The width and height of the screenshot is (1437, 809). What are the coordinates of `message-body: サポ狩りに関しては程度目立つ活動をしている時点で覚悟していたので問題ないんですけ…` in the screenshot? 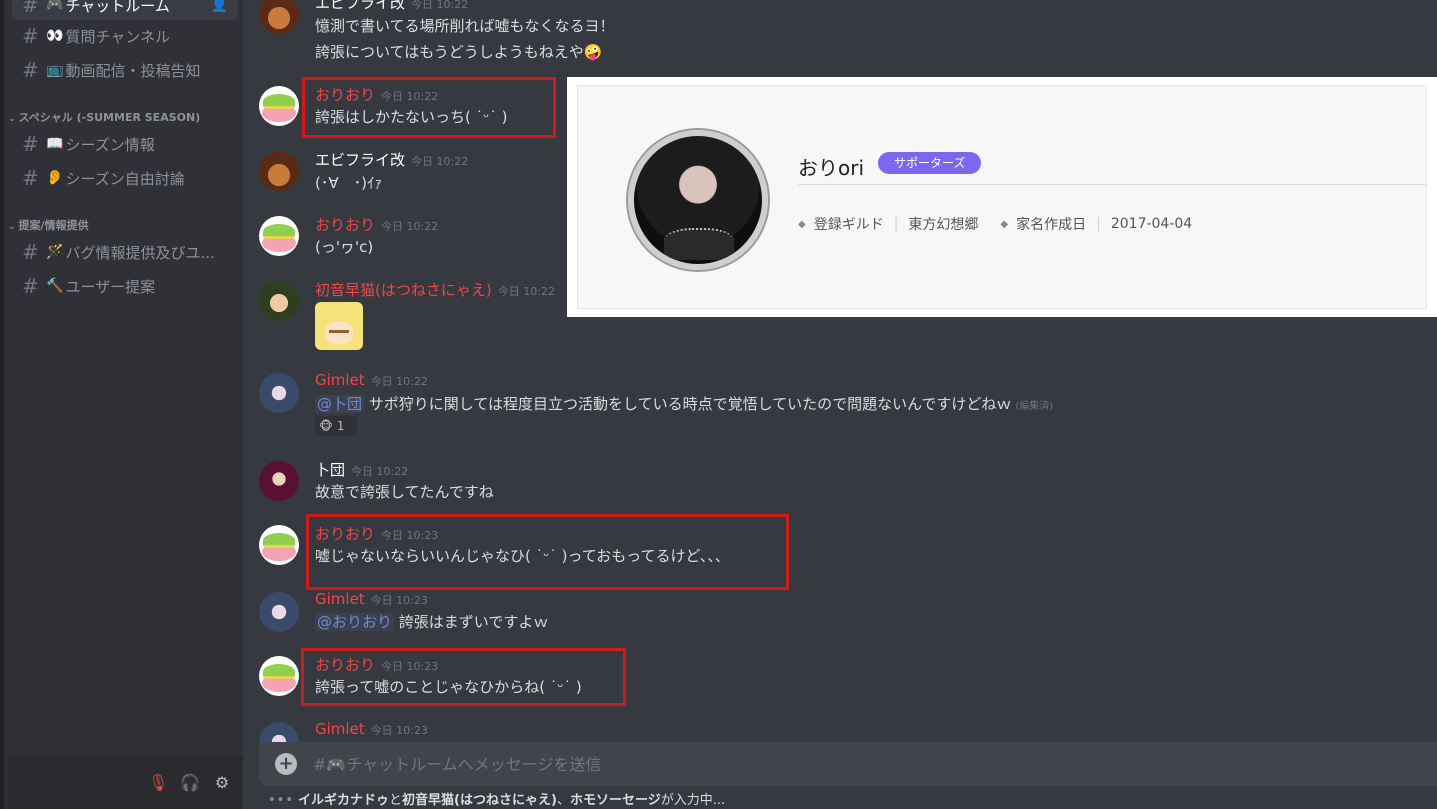 It's located at (688, 404).